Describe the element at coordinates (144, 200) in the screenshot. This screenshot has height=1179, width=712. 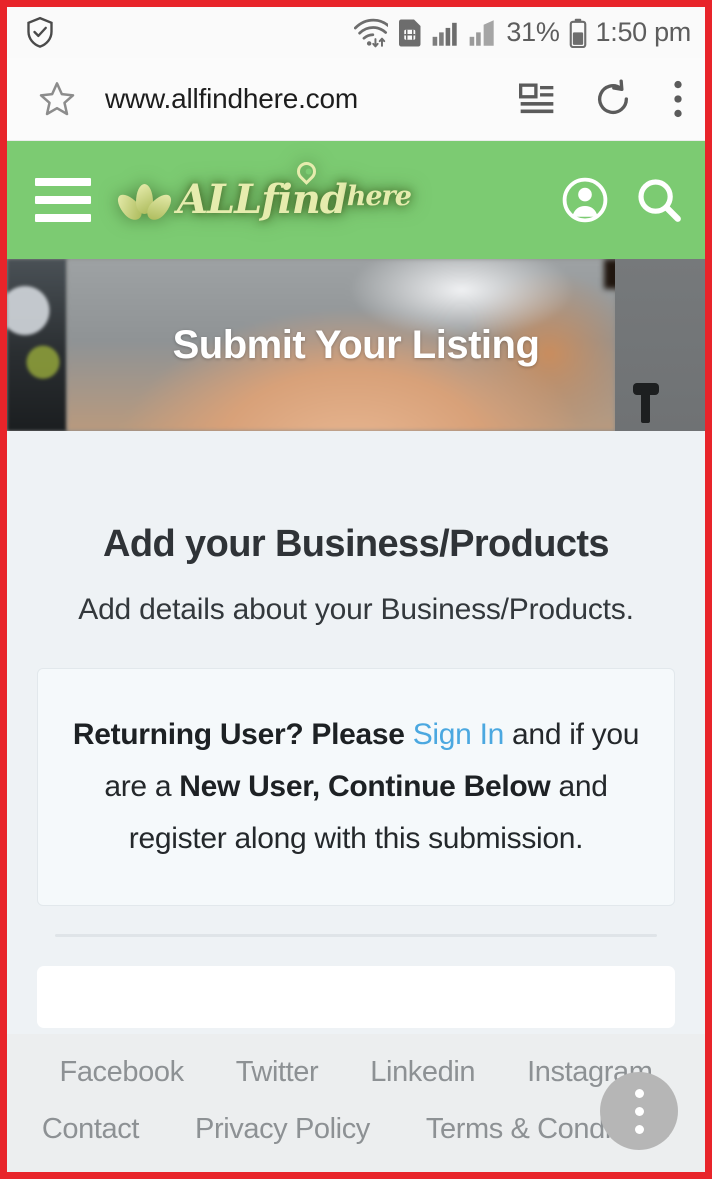
I see `leaf-icon` at that location.